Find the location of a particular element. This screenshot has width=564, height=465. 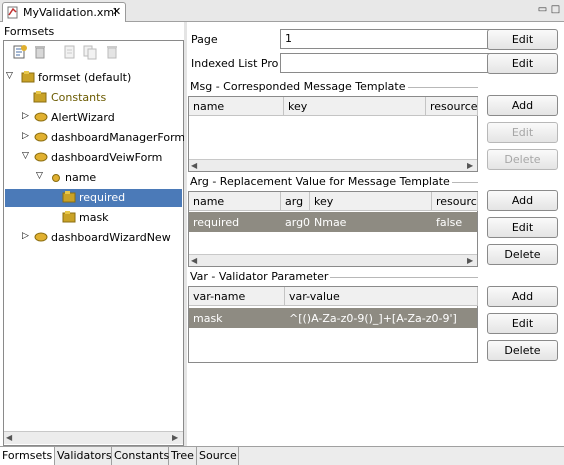

msg-table: name key resource ◀ ▶ is located at coordinates (333, 134).